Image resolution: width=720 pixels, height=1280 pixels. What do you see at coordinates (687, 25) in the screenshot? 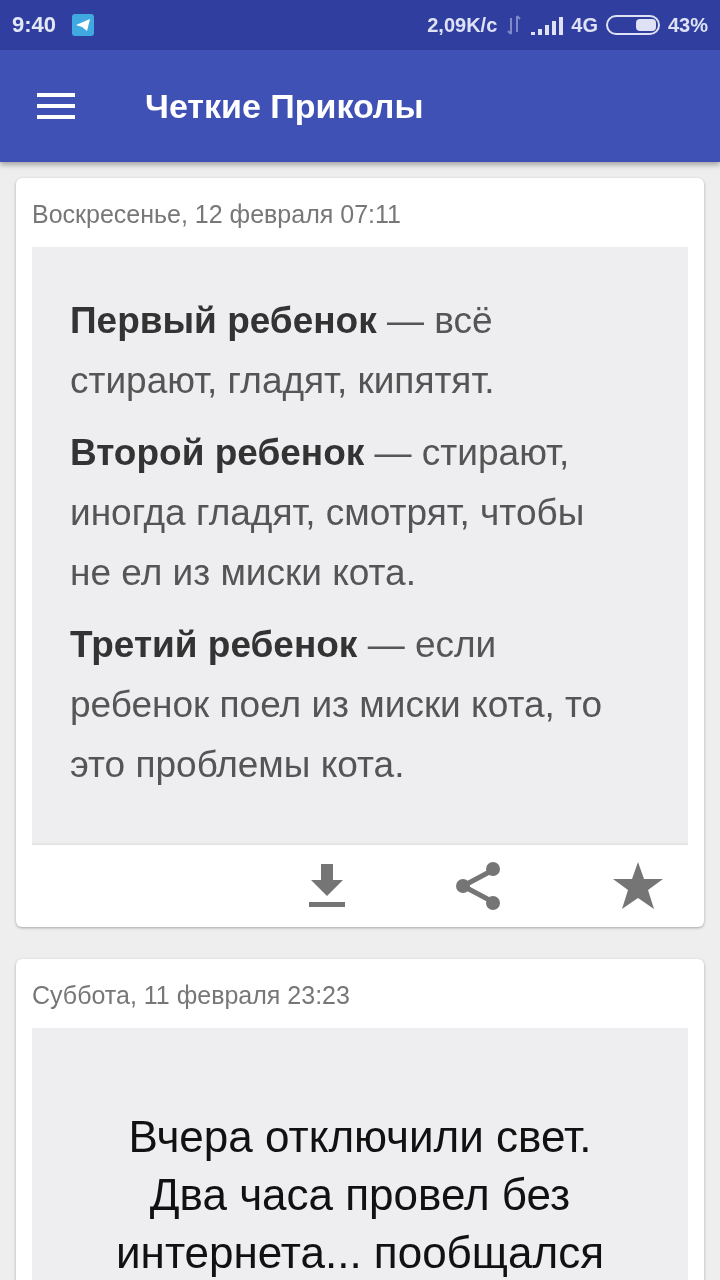
I see `battery-percent: 43%` at bounding box center [687, 25].